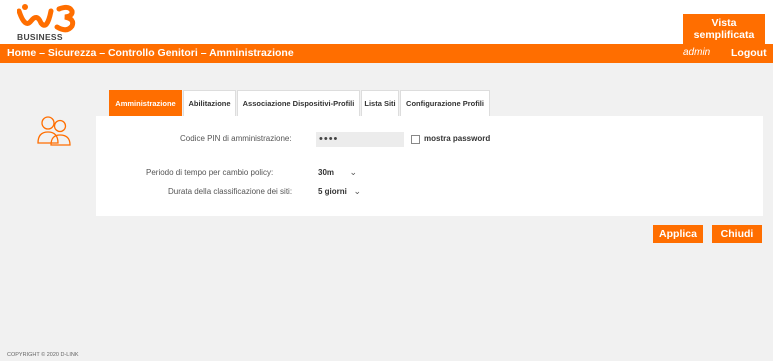 This screenshot has width=773, height=361. Describe the element at coordinates (749, 53) in the screenshot. I see `logout-link: Logout` at that location.